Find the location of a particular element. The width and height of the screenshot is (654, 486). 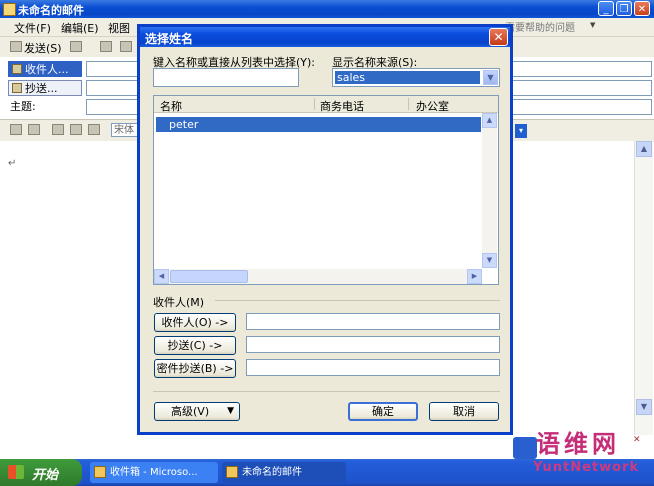

menu-edit: 编辑(E) is located at coordinates (80, 28).